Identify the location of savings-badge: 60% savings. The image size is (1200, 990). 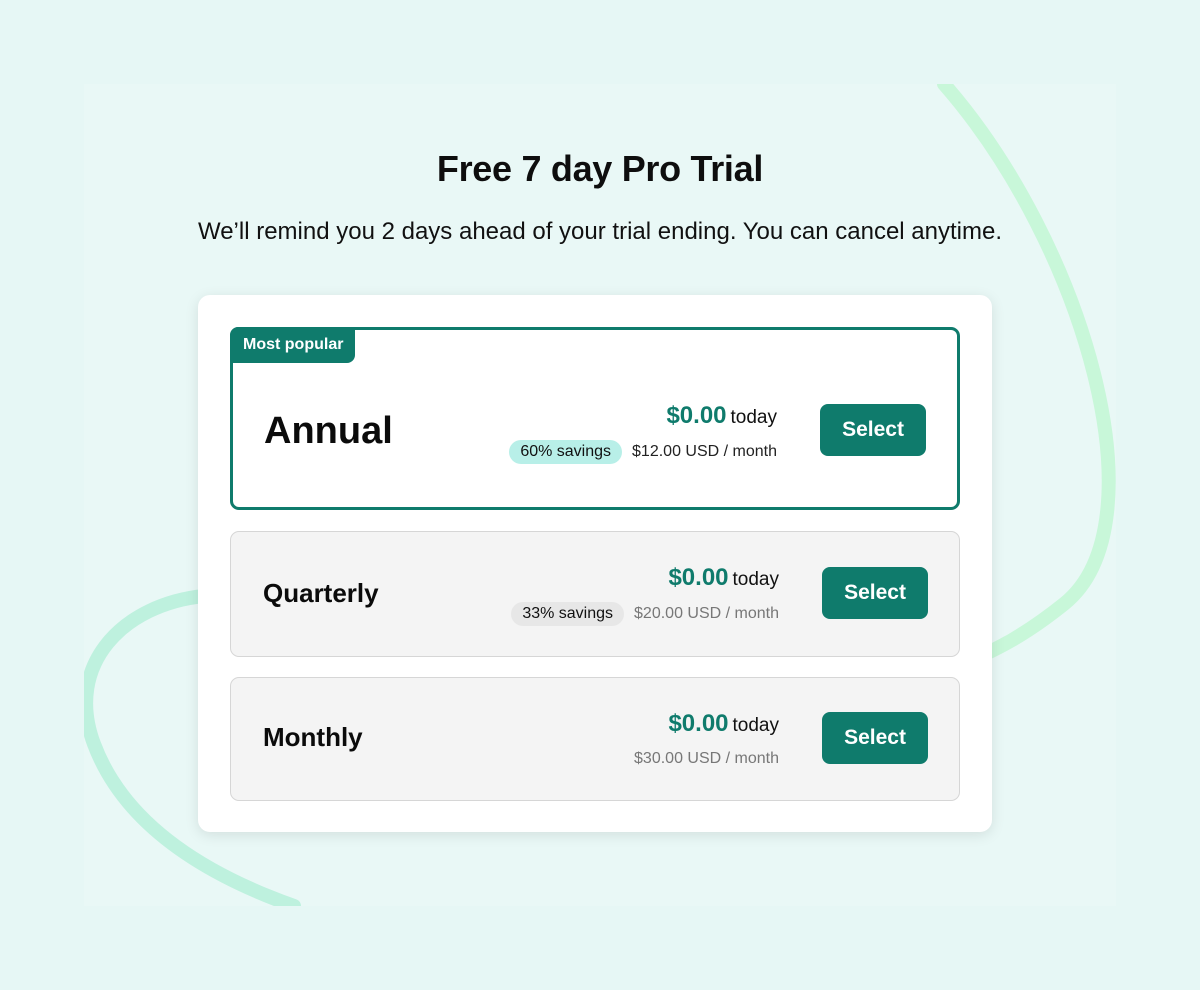
(566, 452).